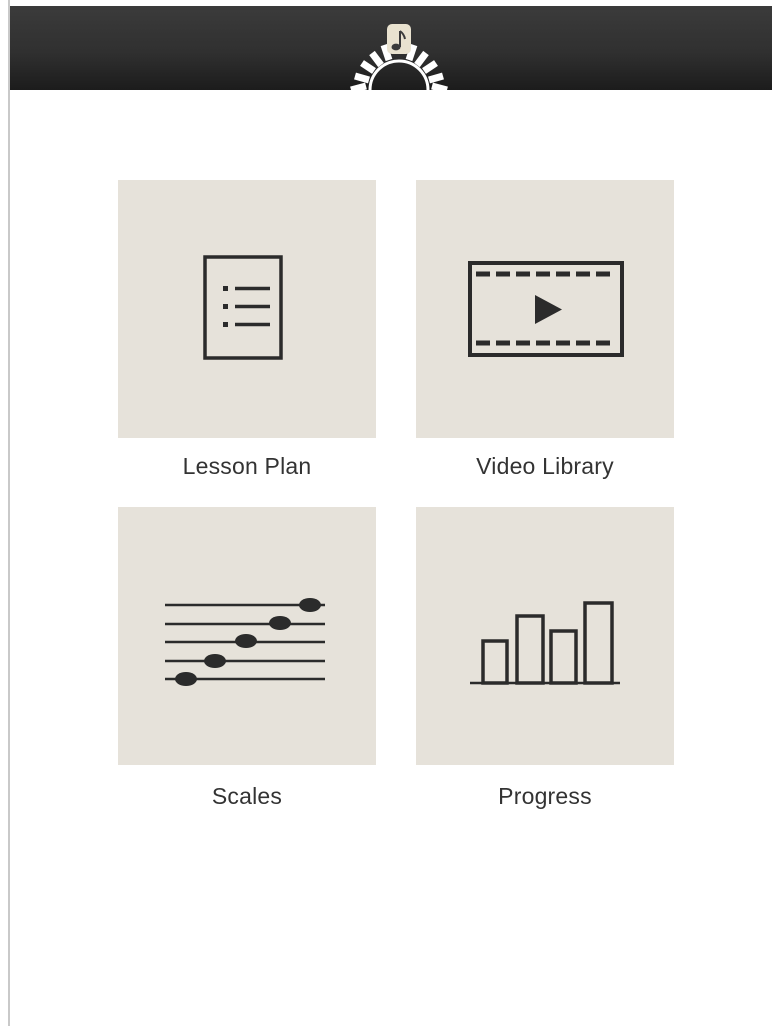 The width and height of the screenshot is (772, 1026). What do you see at coordinates (545, 796) in the screenshot?
I see `progress-label: Progress` at bounding box center [545, 796].